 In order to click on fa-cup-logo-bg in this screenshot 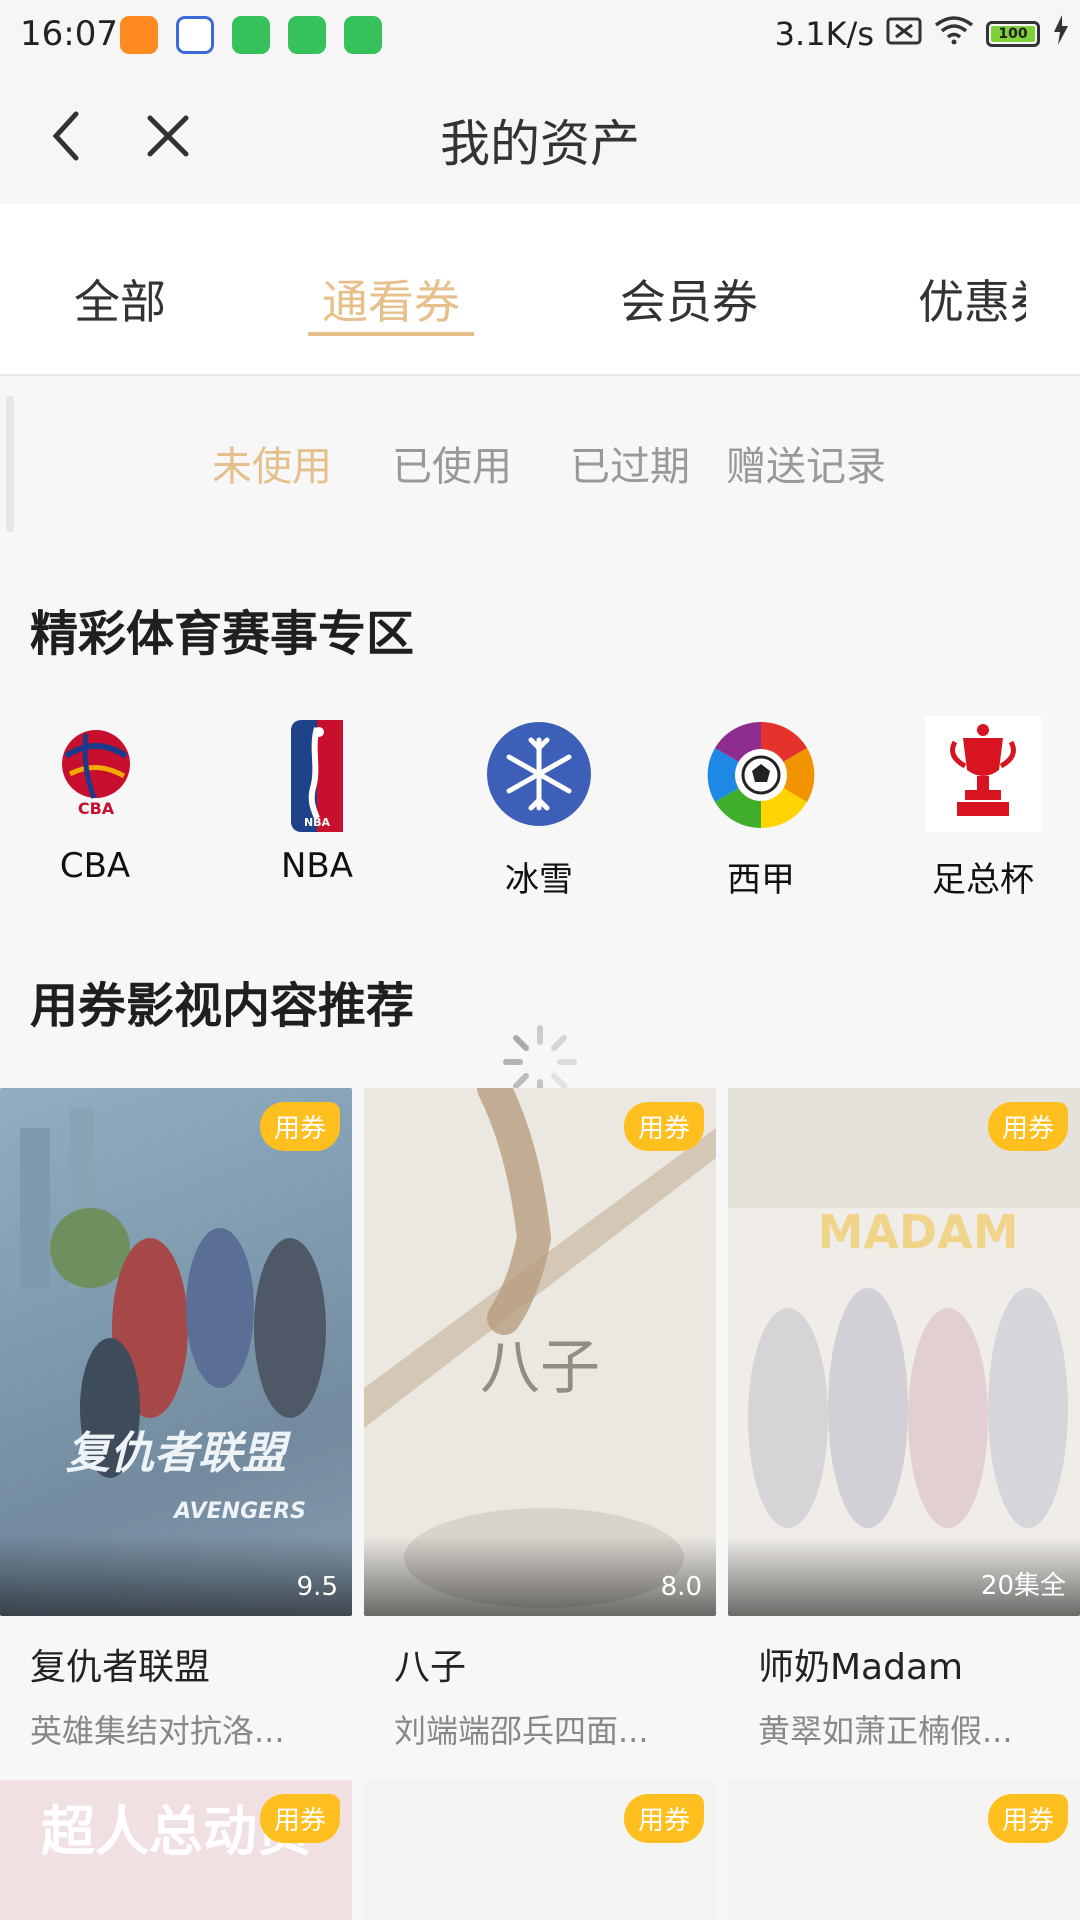, I will do `click(983, 774)`.